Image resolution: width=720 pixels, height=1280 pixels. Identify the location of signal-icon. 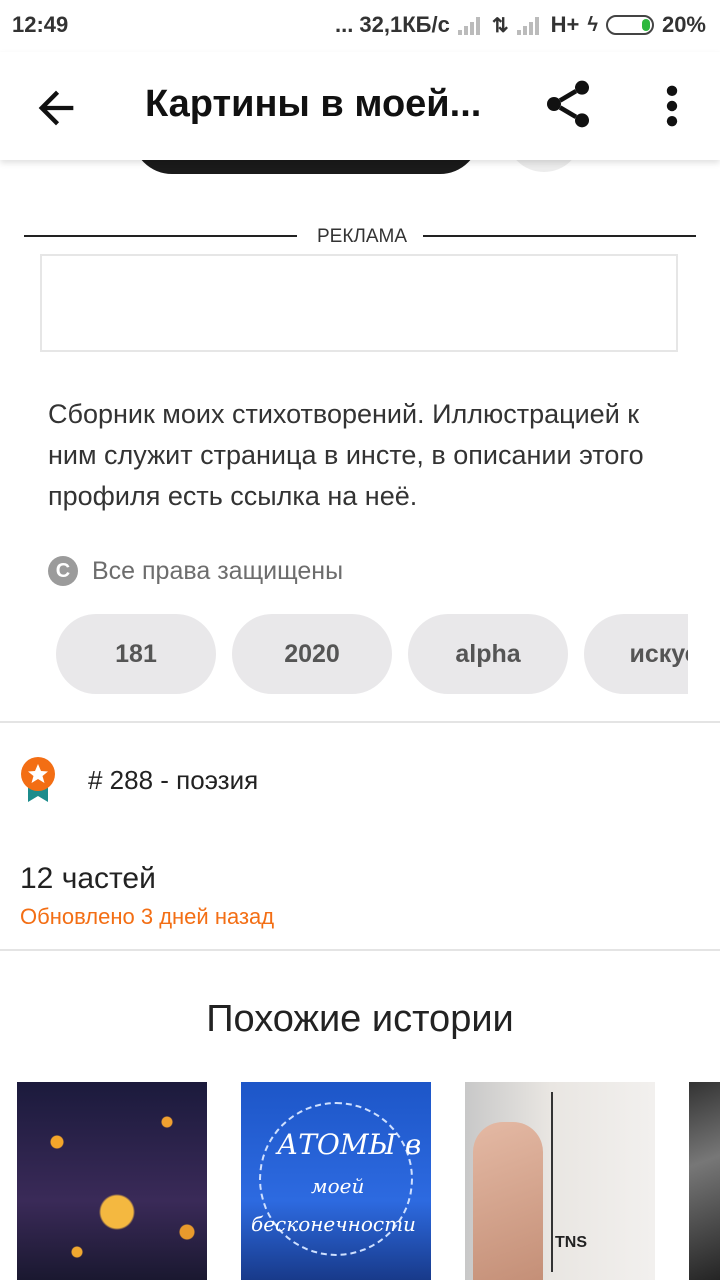
(470, 25).